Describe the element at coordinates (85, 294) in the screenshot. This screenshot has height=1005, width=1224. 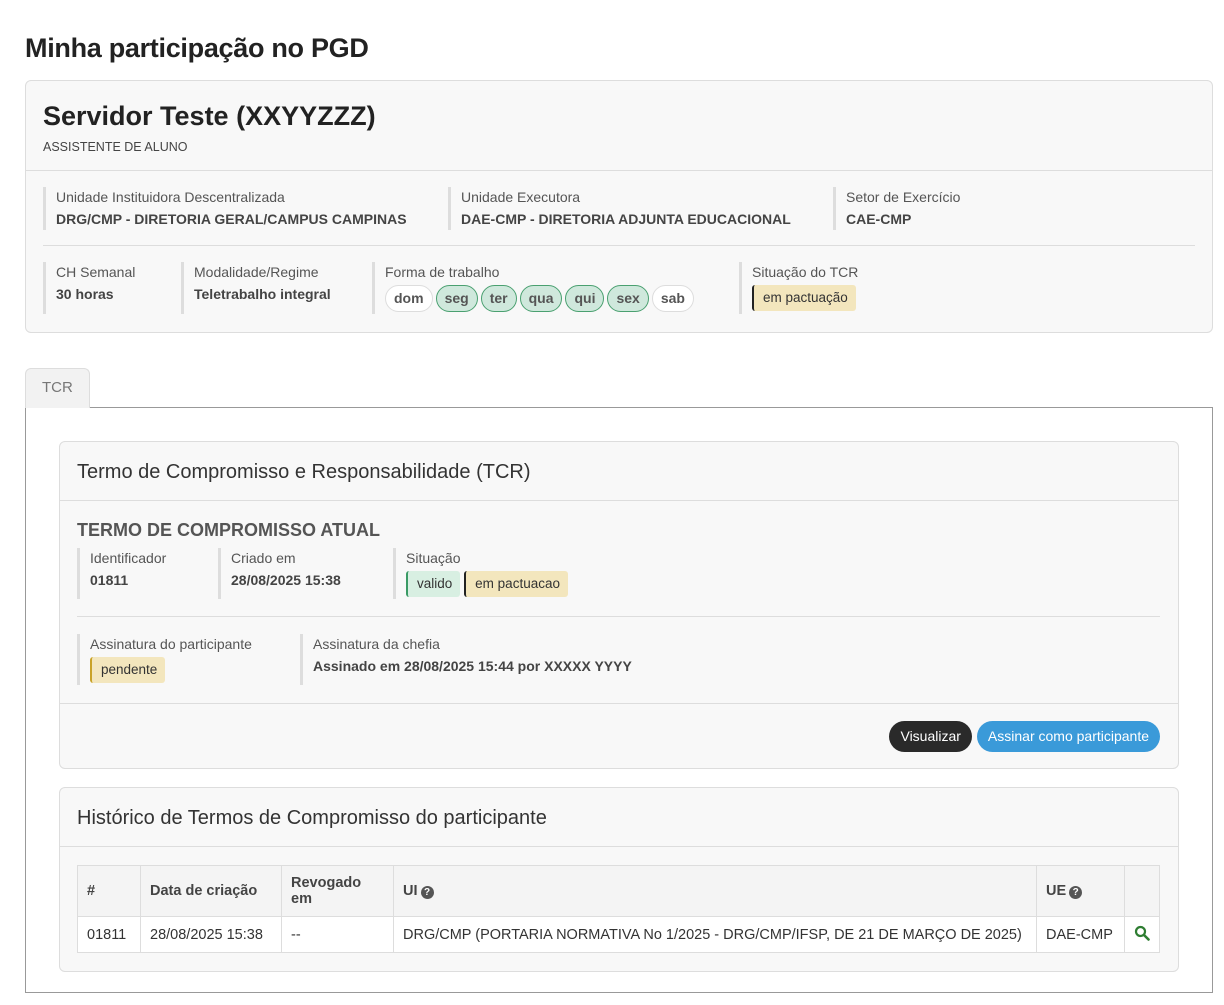
I see `field-value: 30 horas` at that location.